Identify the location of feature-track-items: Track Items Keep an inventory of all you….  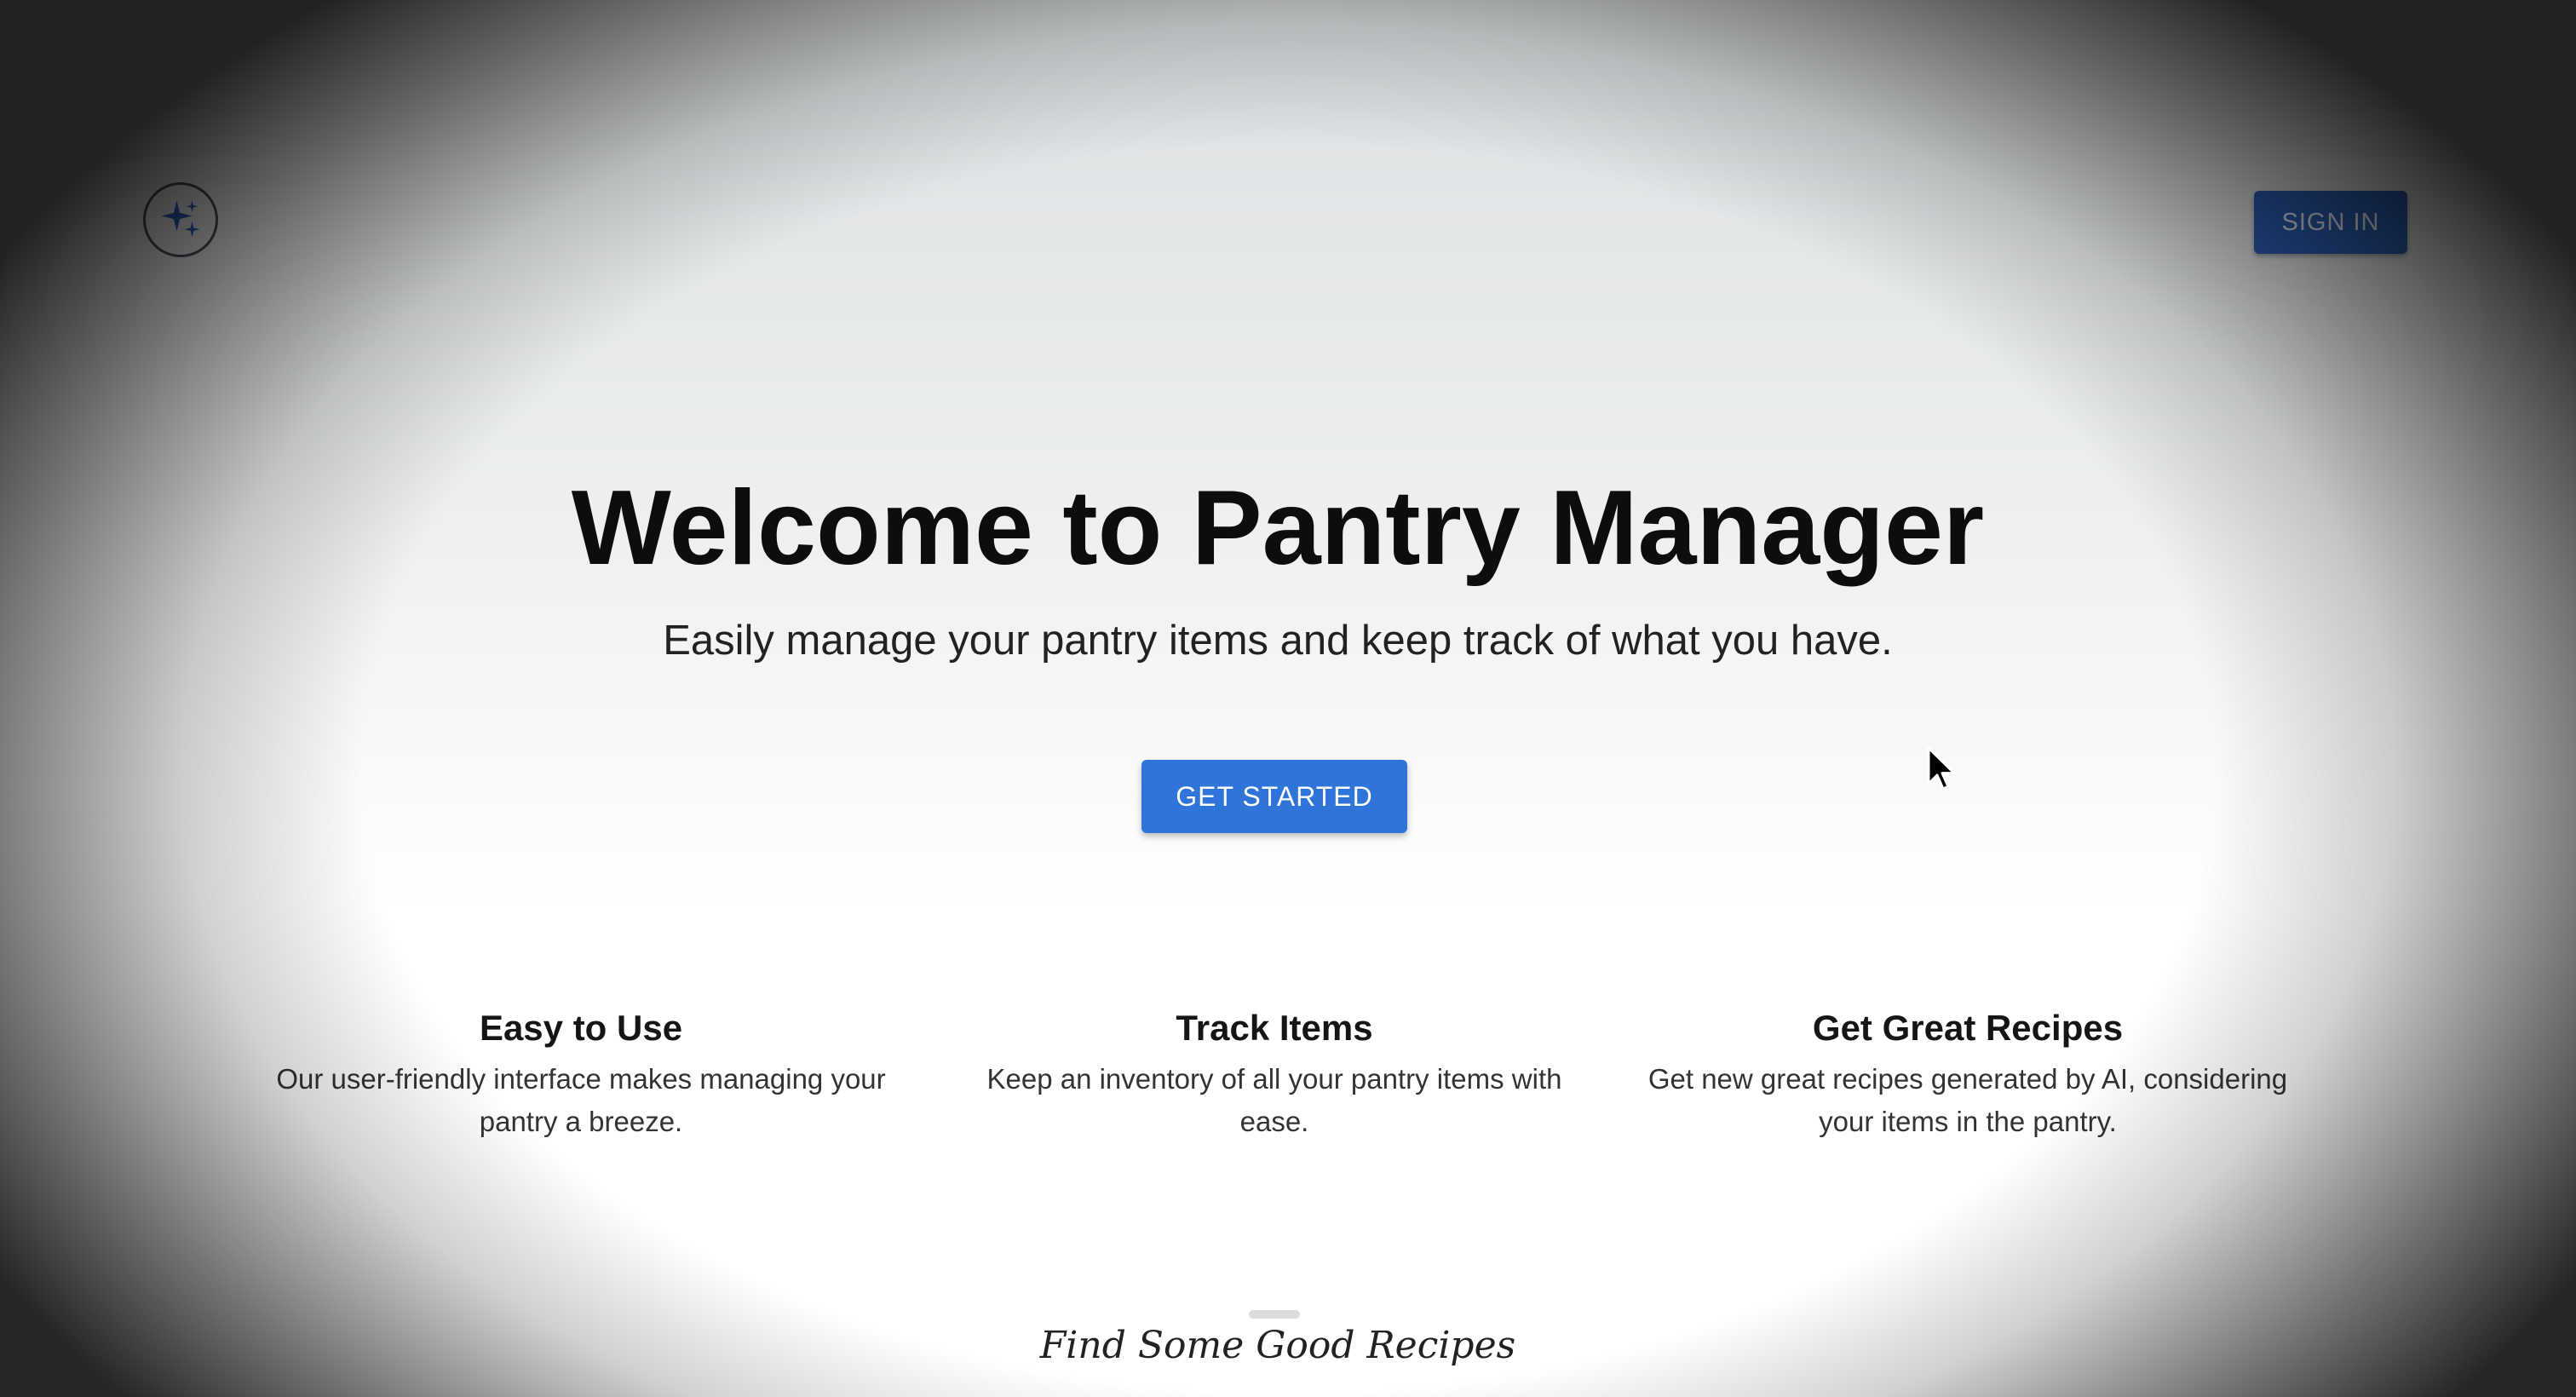
(1275, 1072).